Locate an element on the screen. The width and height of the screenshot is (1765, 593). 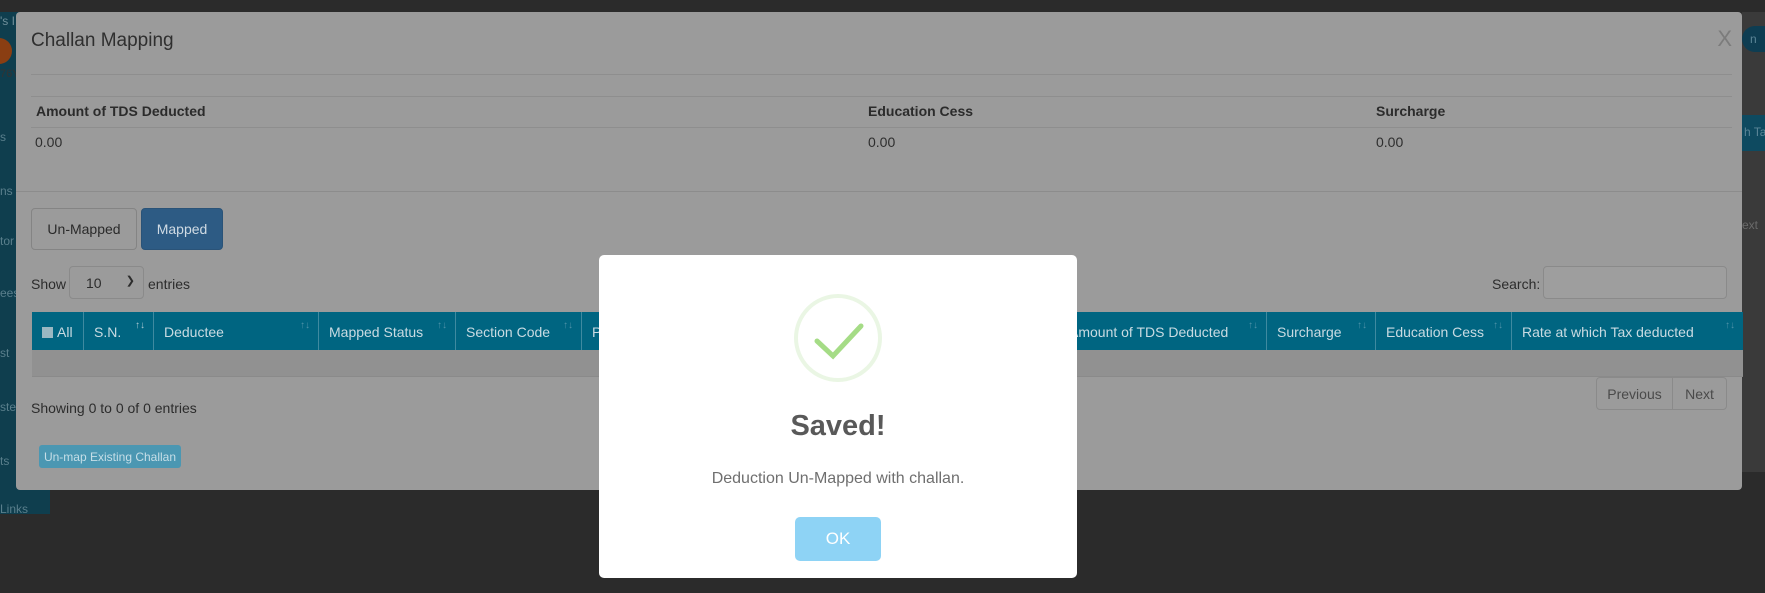
sidebar-fragment: ste is located at coordinates (8, 407).